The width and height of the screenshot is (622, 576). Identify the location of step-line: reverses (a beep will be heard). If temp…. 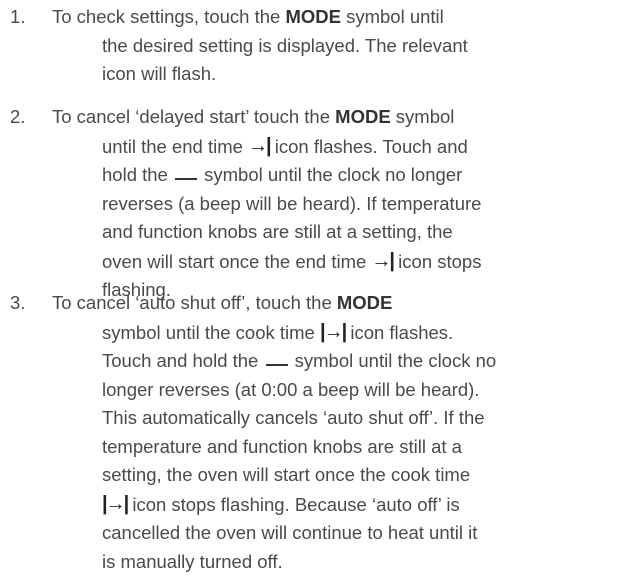
(358, 204).